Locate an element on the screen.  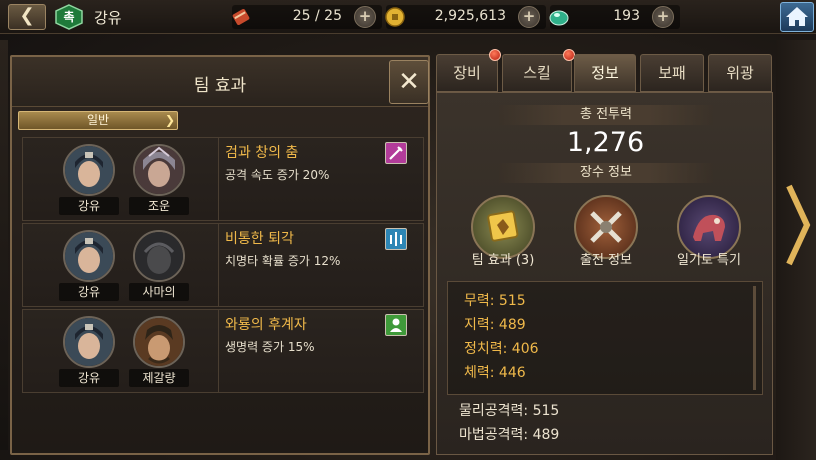
hero-name: 강유 is located at coordinates (108, 18).